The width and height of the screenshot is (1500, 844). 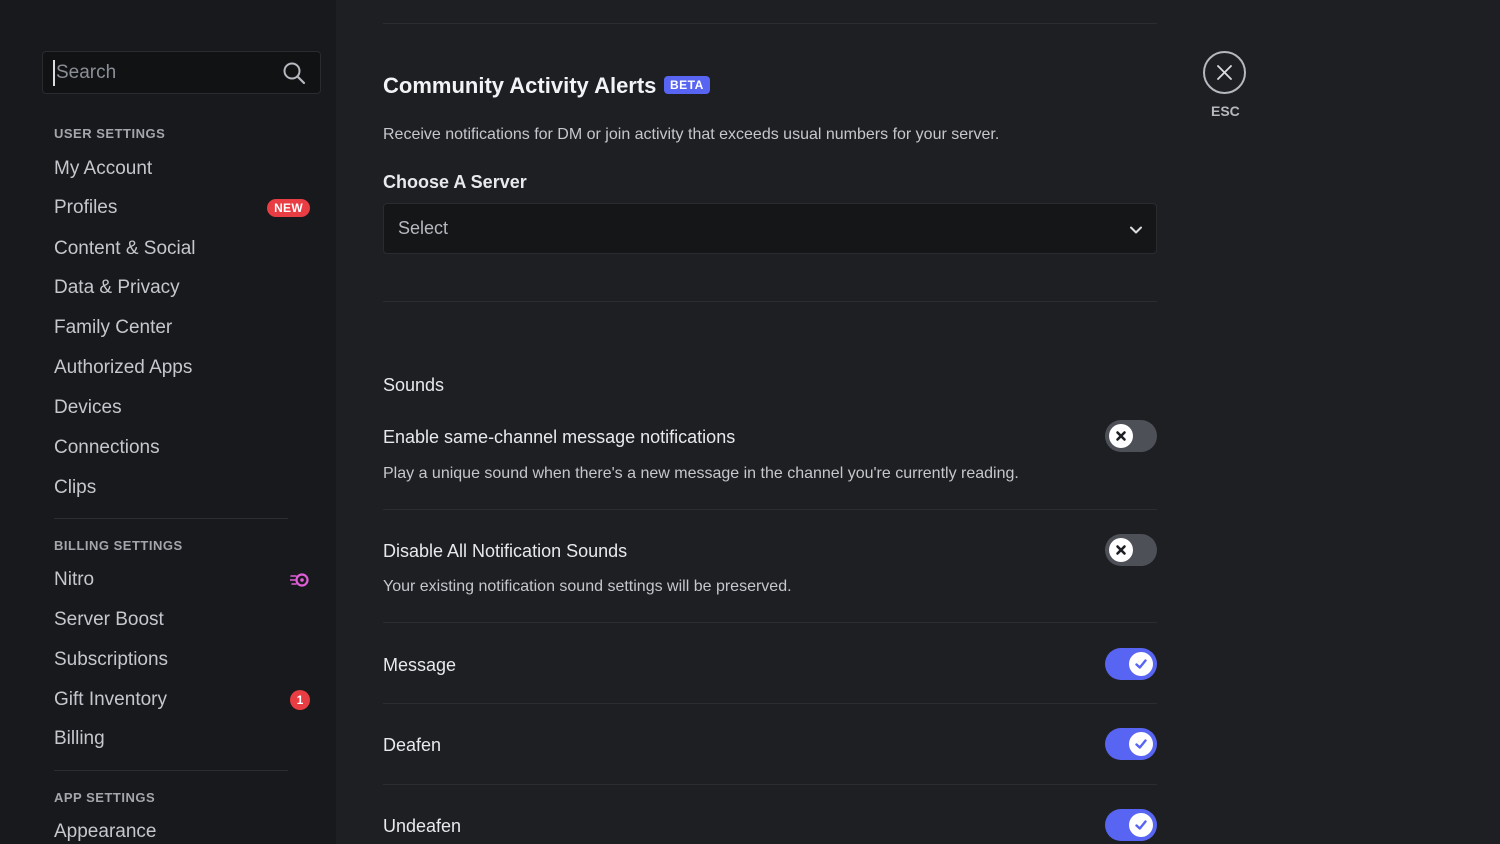 I want to click on close-button, so click(x=1224, y=72).